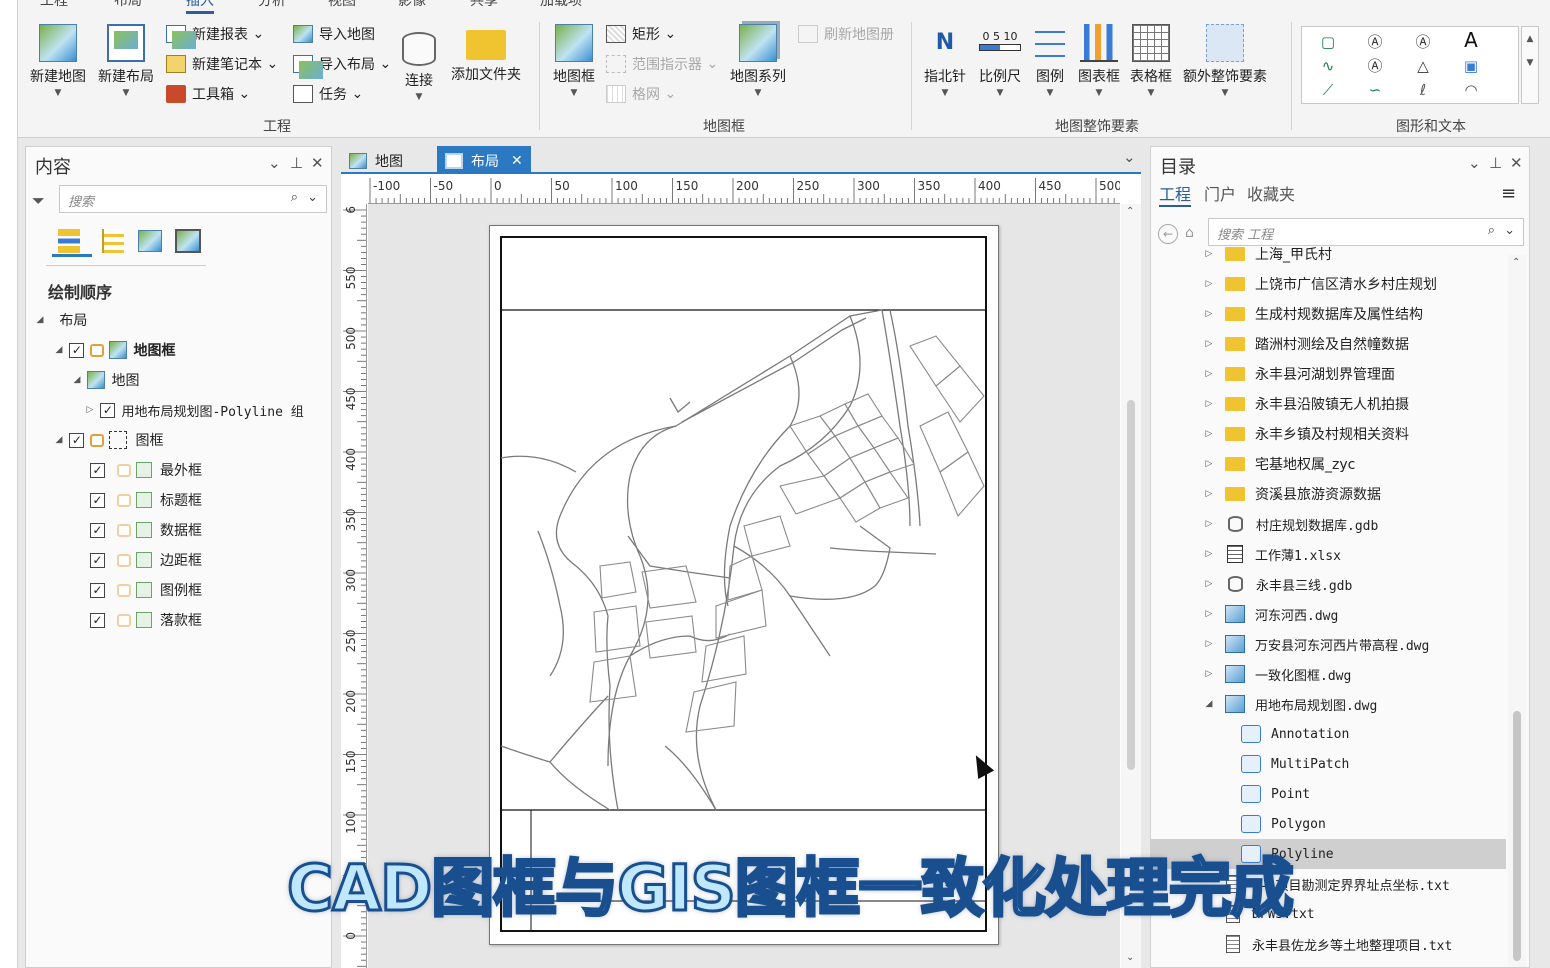 The width and height of the screenshot is (1550, 968). Describe the element at coordinates (1099, 61) in the screenshot. I see `chart-frame-button: 图表框 ▼` at that location.